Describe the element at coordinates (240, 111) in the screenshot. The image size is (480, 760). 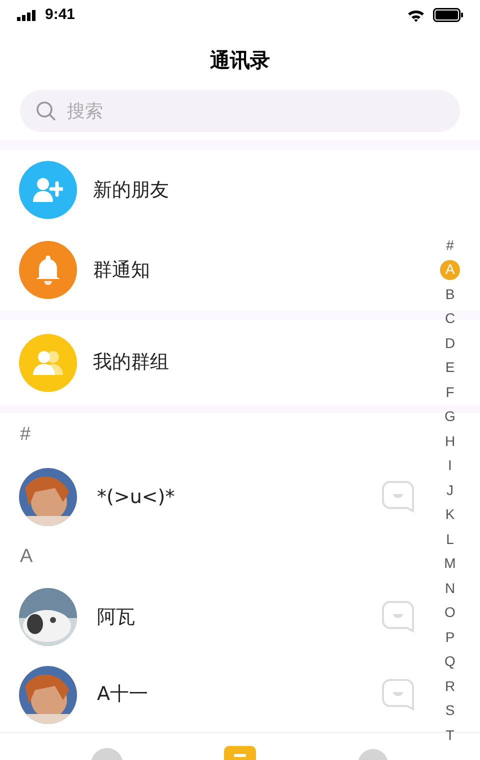
I see `search-field: 搜索` at that location.